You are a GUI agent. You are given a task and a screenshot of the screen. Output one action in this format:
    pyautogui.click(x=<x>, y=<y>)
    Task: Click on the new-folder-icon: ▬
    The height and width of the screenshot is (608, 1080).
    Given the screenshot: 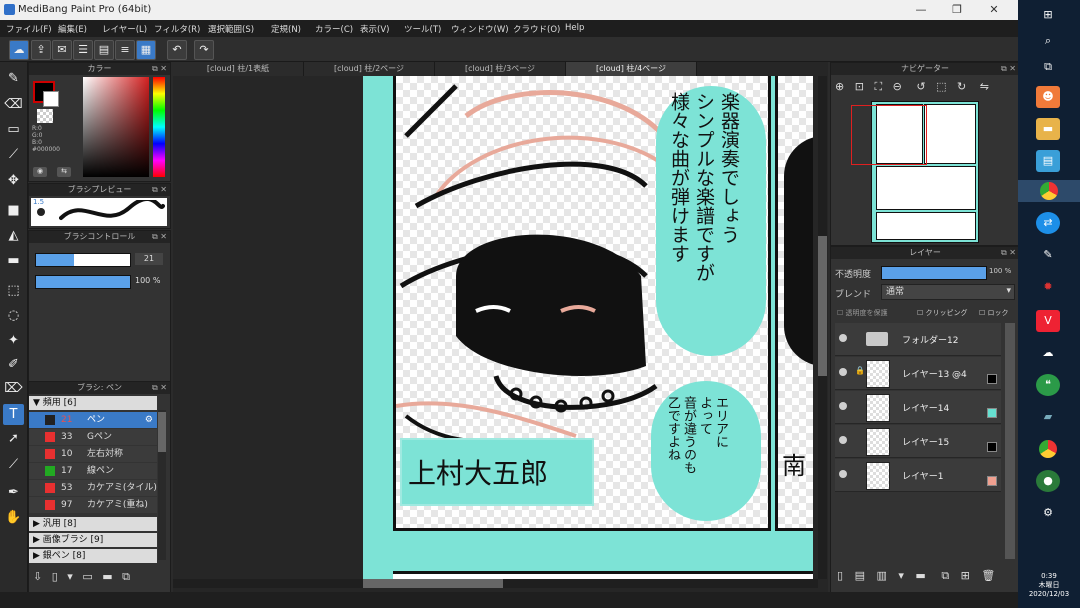 What is the action you would take?
    pyautogui.click(x=920, y=575)
    